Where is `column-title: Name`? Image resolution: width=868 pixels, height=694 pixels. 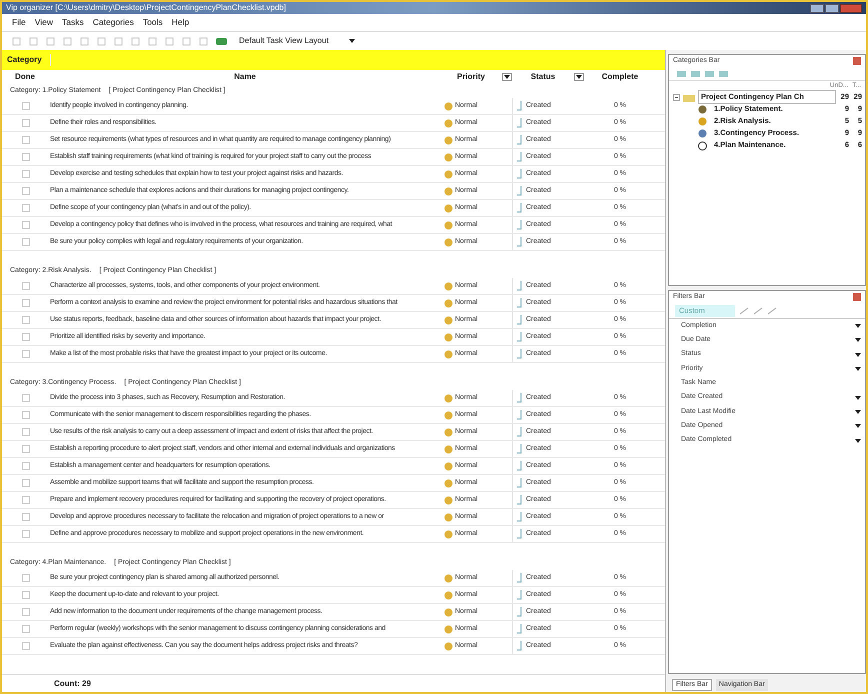 column-title: Name is located at coordinates (245, 77).